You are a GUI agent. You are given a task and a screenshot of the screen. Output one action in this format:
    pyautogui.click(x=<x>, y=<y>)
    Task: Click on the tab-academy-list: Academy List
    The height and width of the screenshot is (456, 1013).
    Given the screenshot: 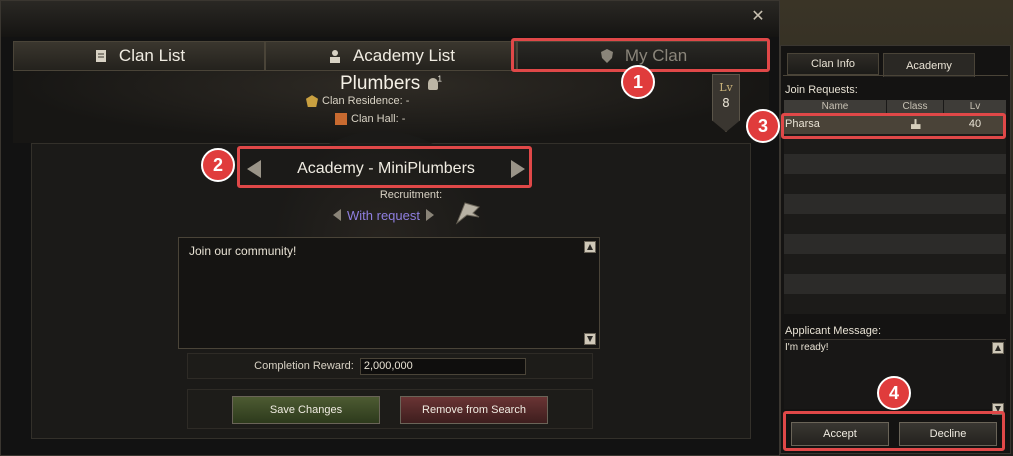 What is the action you would take?
    pyautogui.click(x=391, y=56)
    